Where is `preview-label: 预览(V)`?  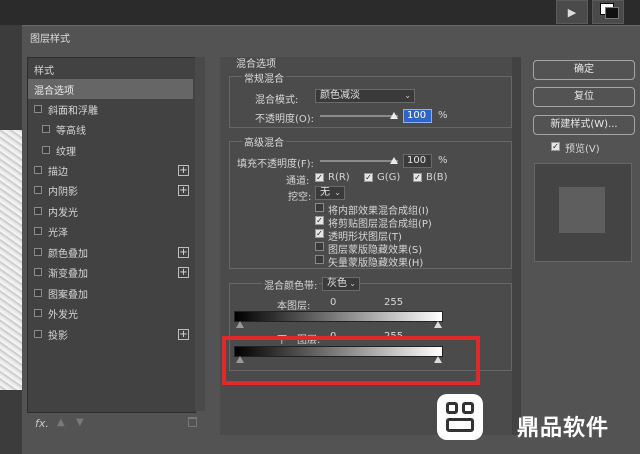 preview-label: 预览(V) is located at coordinates (582, 149).